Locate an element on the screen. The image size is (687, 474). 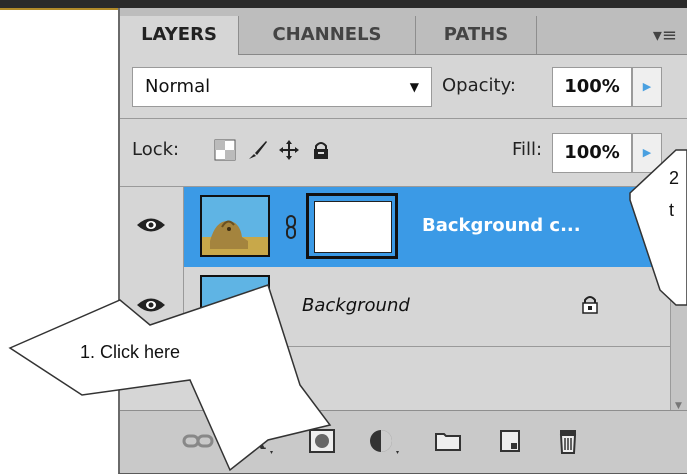
new-layer-icon is located at coordinates (510, 441).